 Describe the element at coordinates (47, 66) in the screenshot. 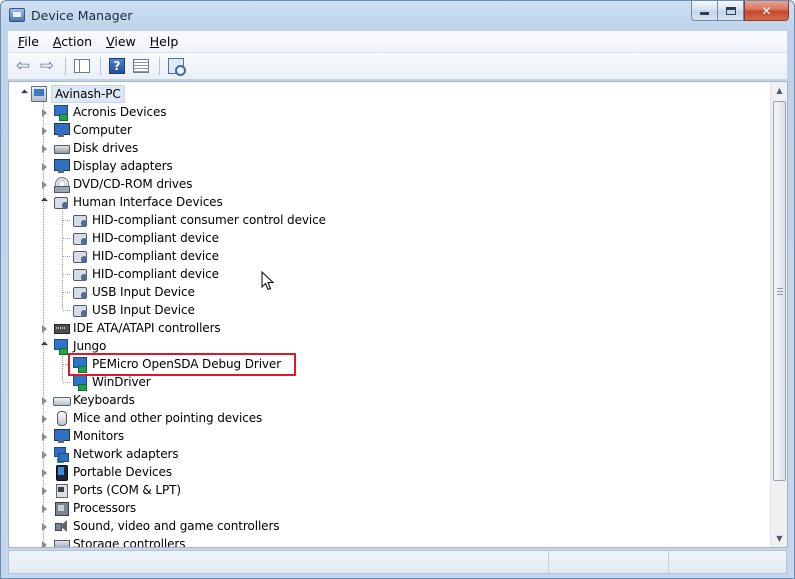

I see `forward-button: ⇨` at that location.